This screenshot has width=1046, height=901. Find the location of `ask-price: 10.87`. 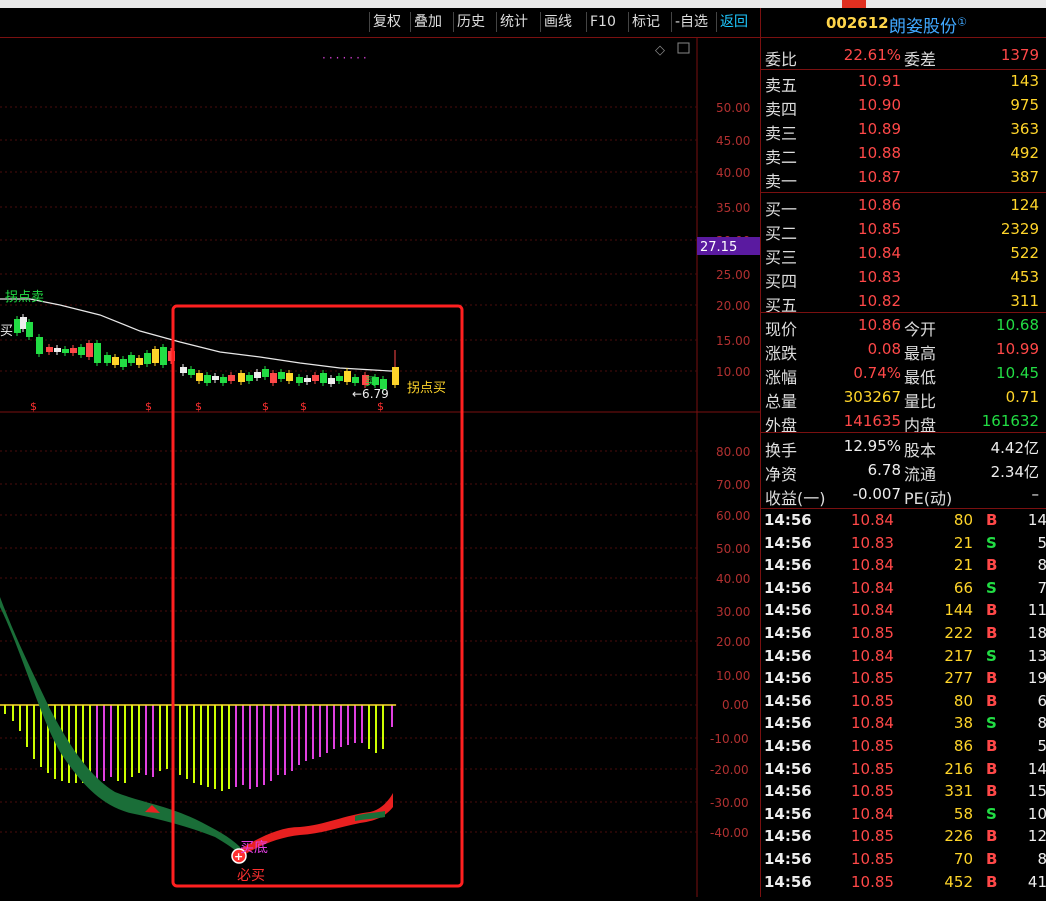

ask-price: 10.87 is located at coordinates (879, 177).